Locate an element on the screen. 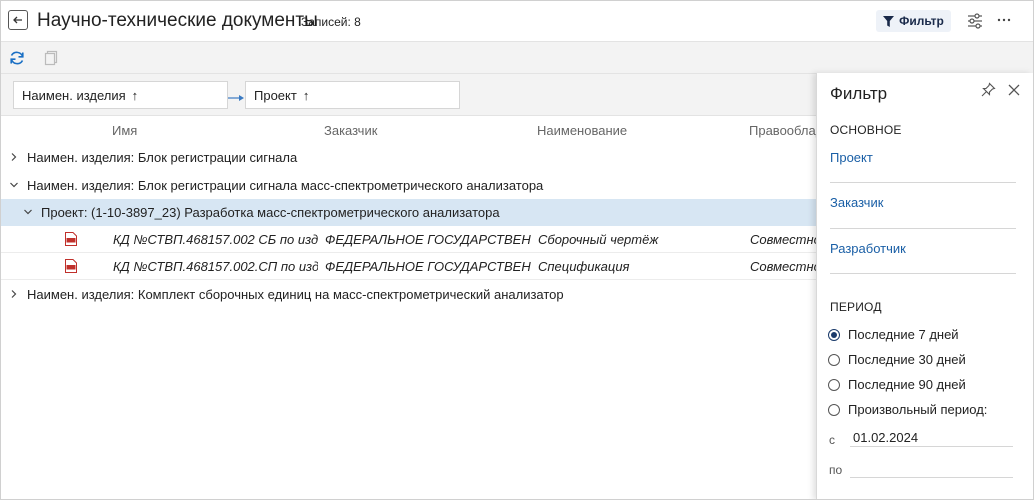 Image resolution: width=1034 pixels, height=500 pixels. period-option-custom: Произвольный период: is located at coordinates (907, 409).